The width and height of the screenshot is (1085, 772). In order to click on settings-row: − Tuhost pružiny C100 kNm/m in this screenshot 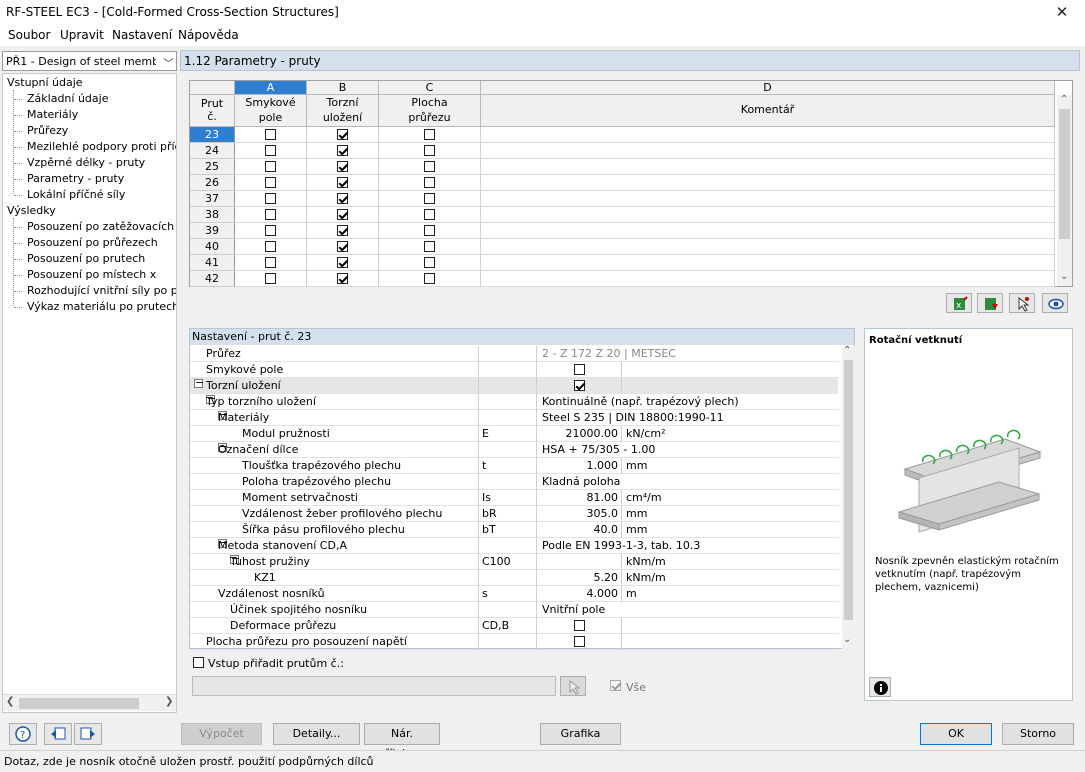, I will do `click(514, 561)`.